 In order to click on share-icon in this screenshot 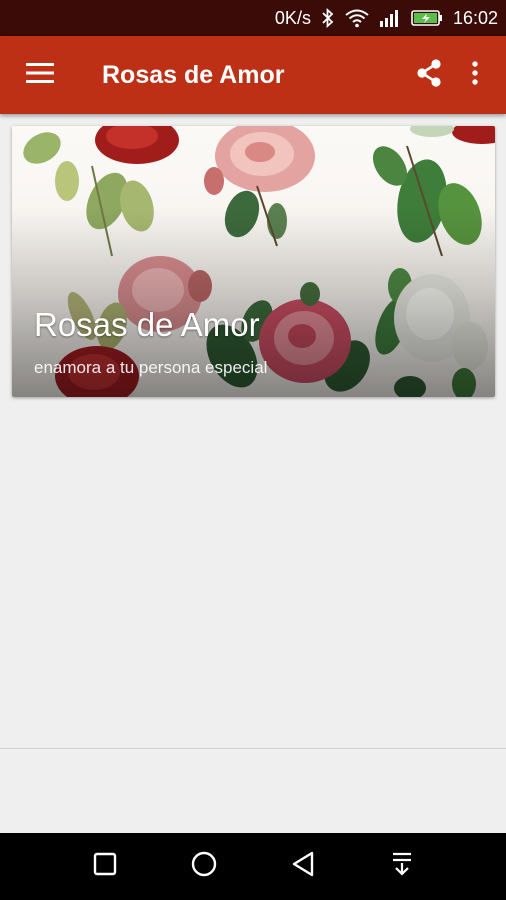, I will do `click(429, 75)`.